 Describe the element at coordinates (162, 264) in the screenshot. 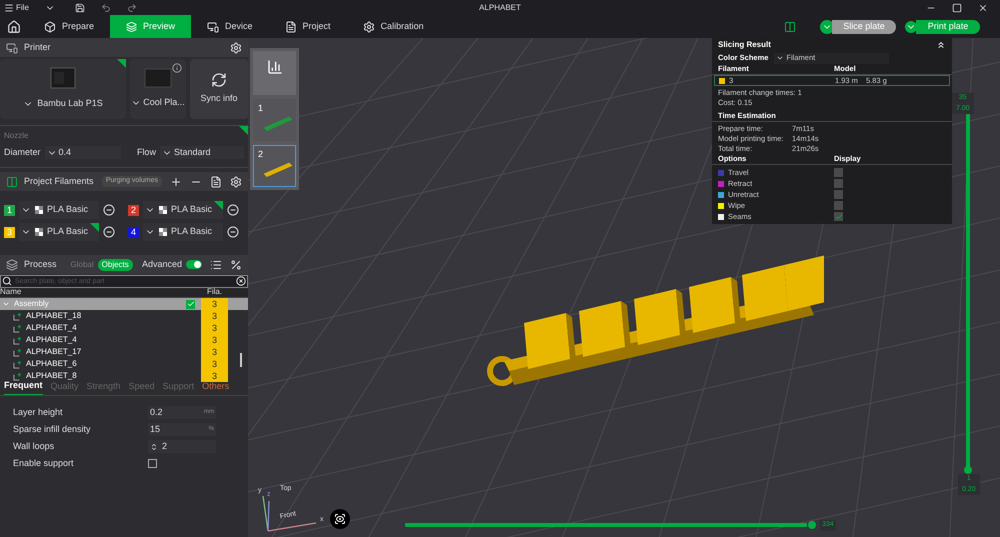

I see `advanced-label: Advanced` at that location.